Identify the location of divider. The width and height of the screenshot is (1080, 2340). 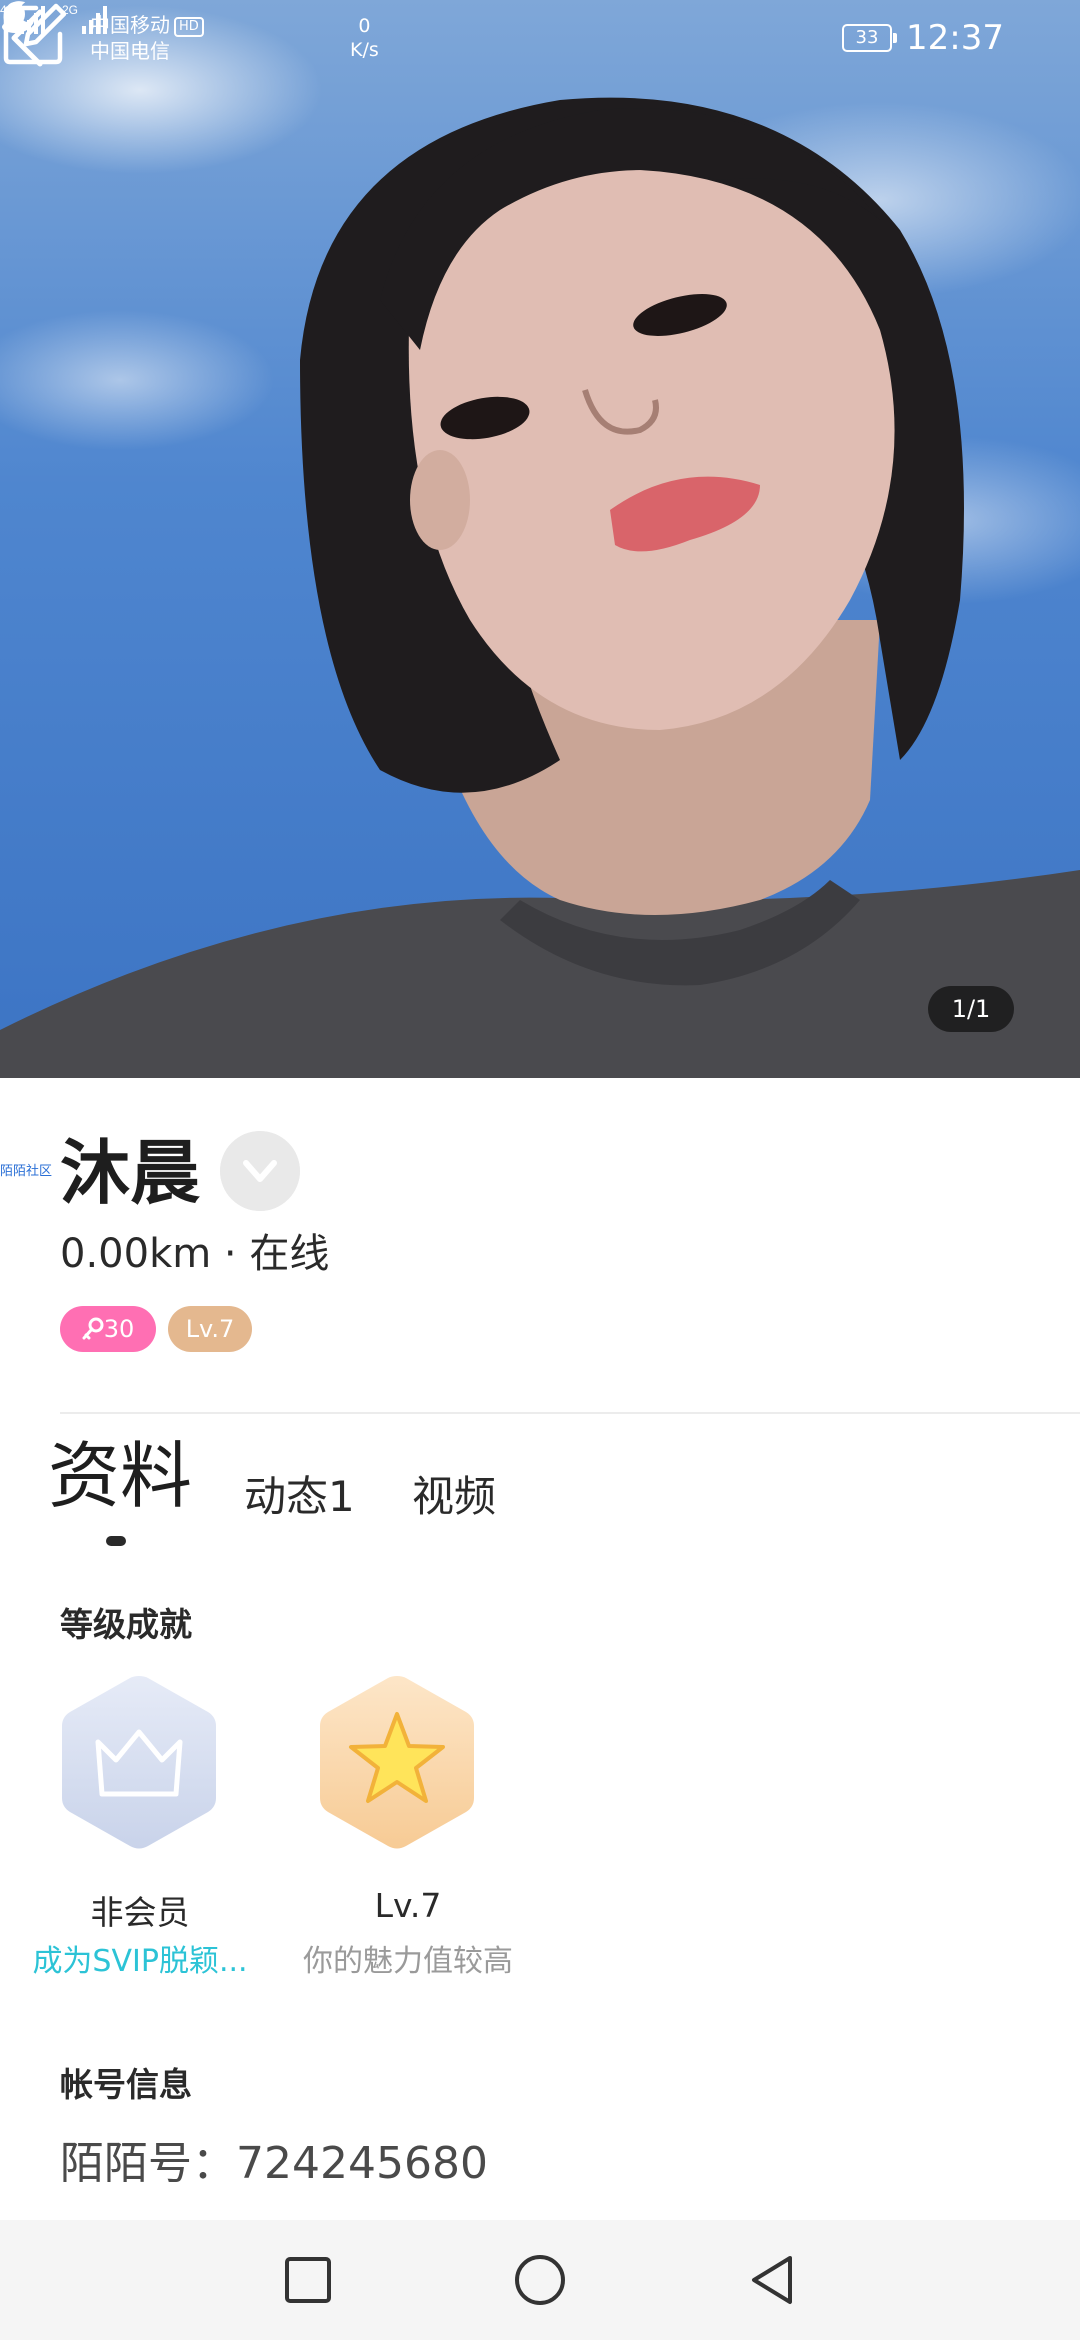
(570, 1413).